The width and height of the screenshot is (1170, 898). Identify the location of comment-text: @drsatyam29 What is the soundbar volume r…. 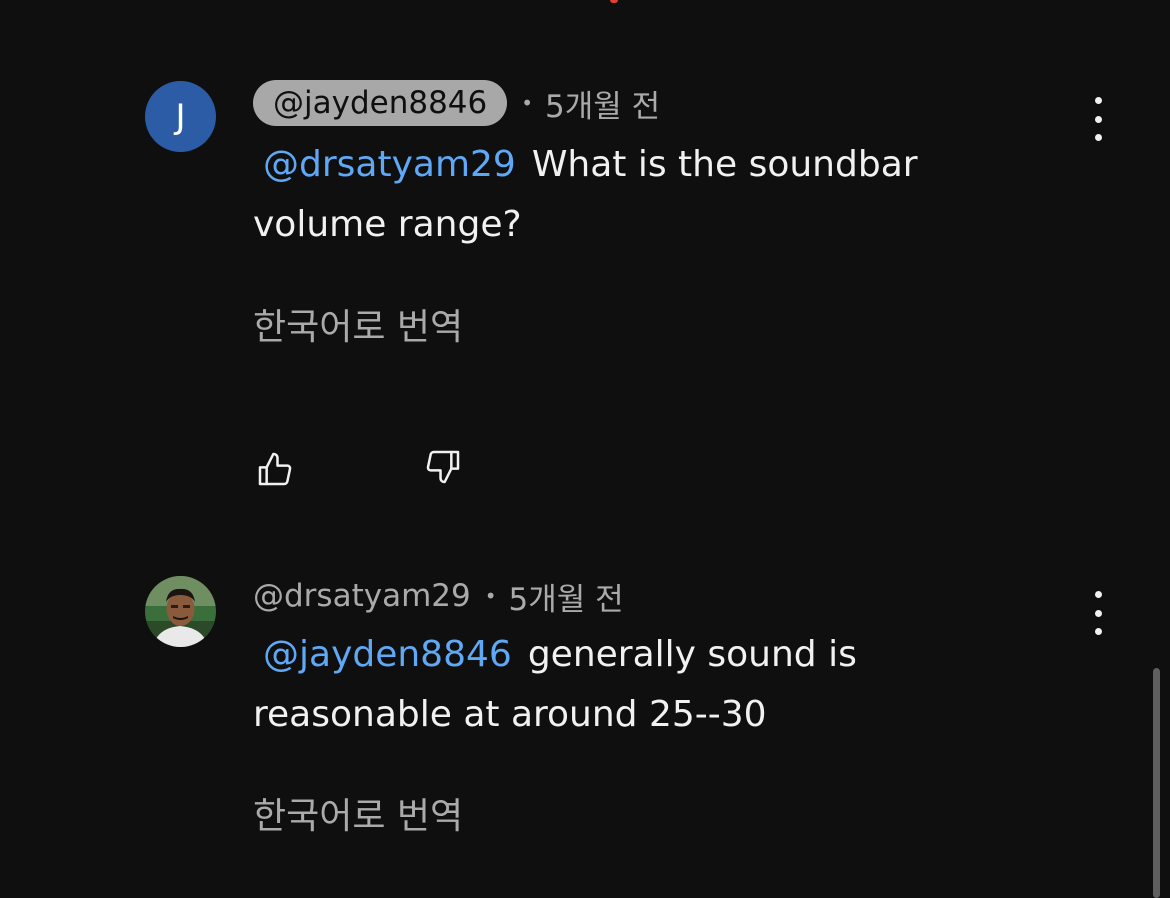
(653, 195).